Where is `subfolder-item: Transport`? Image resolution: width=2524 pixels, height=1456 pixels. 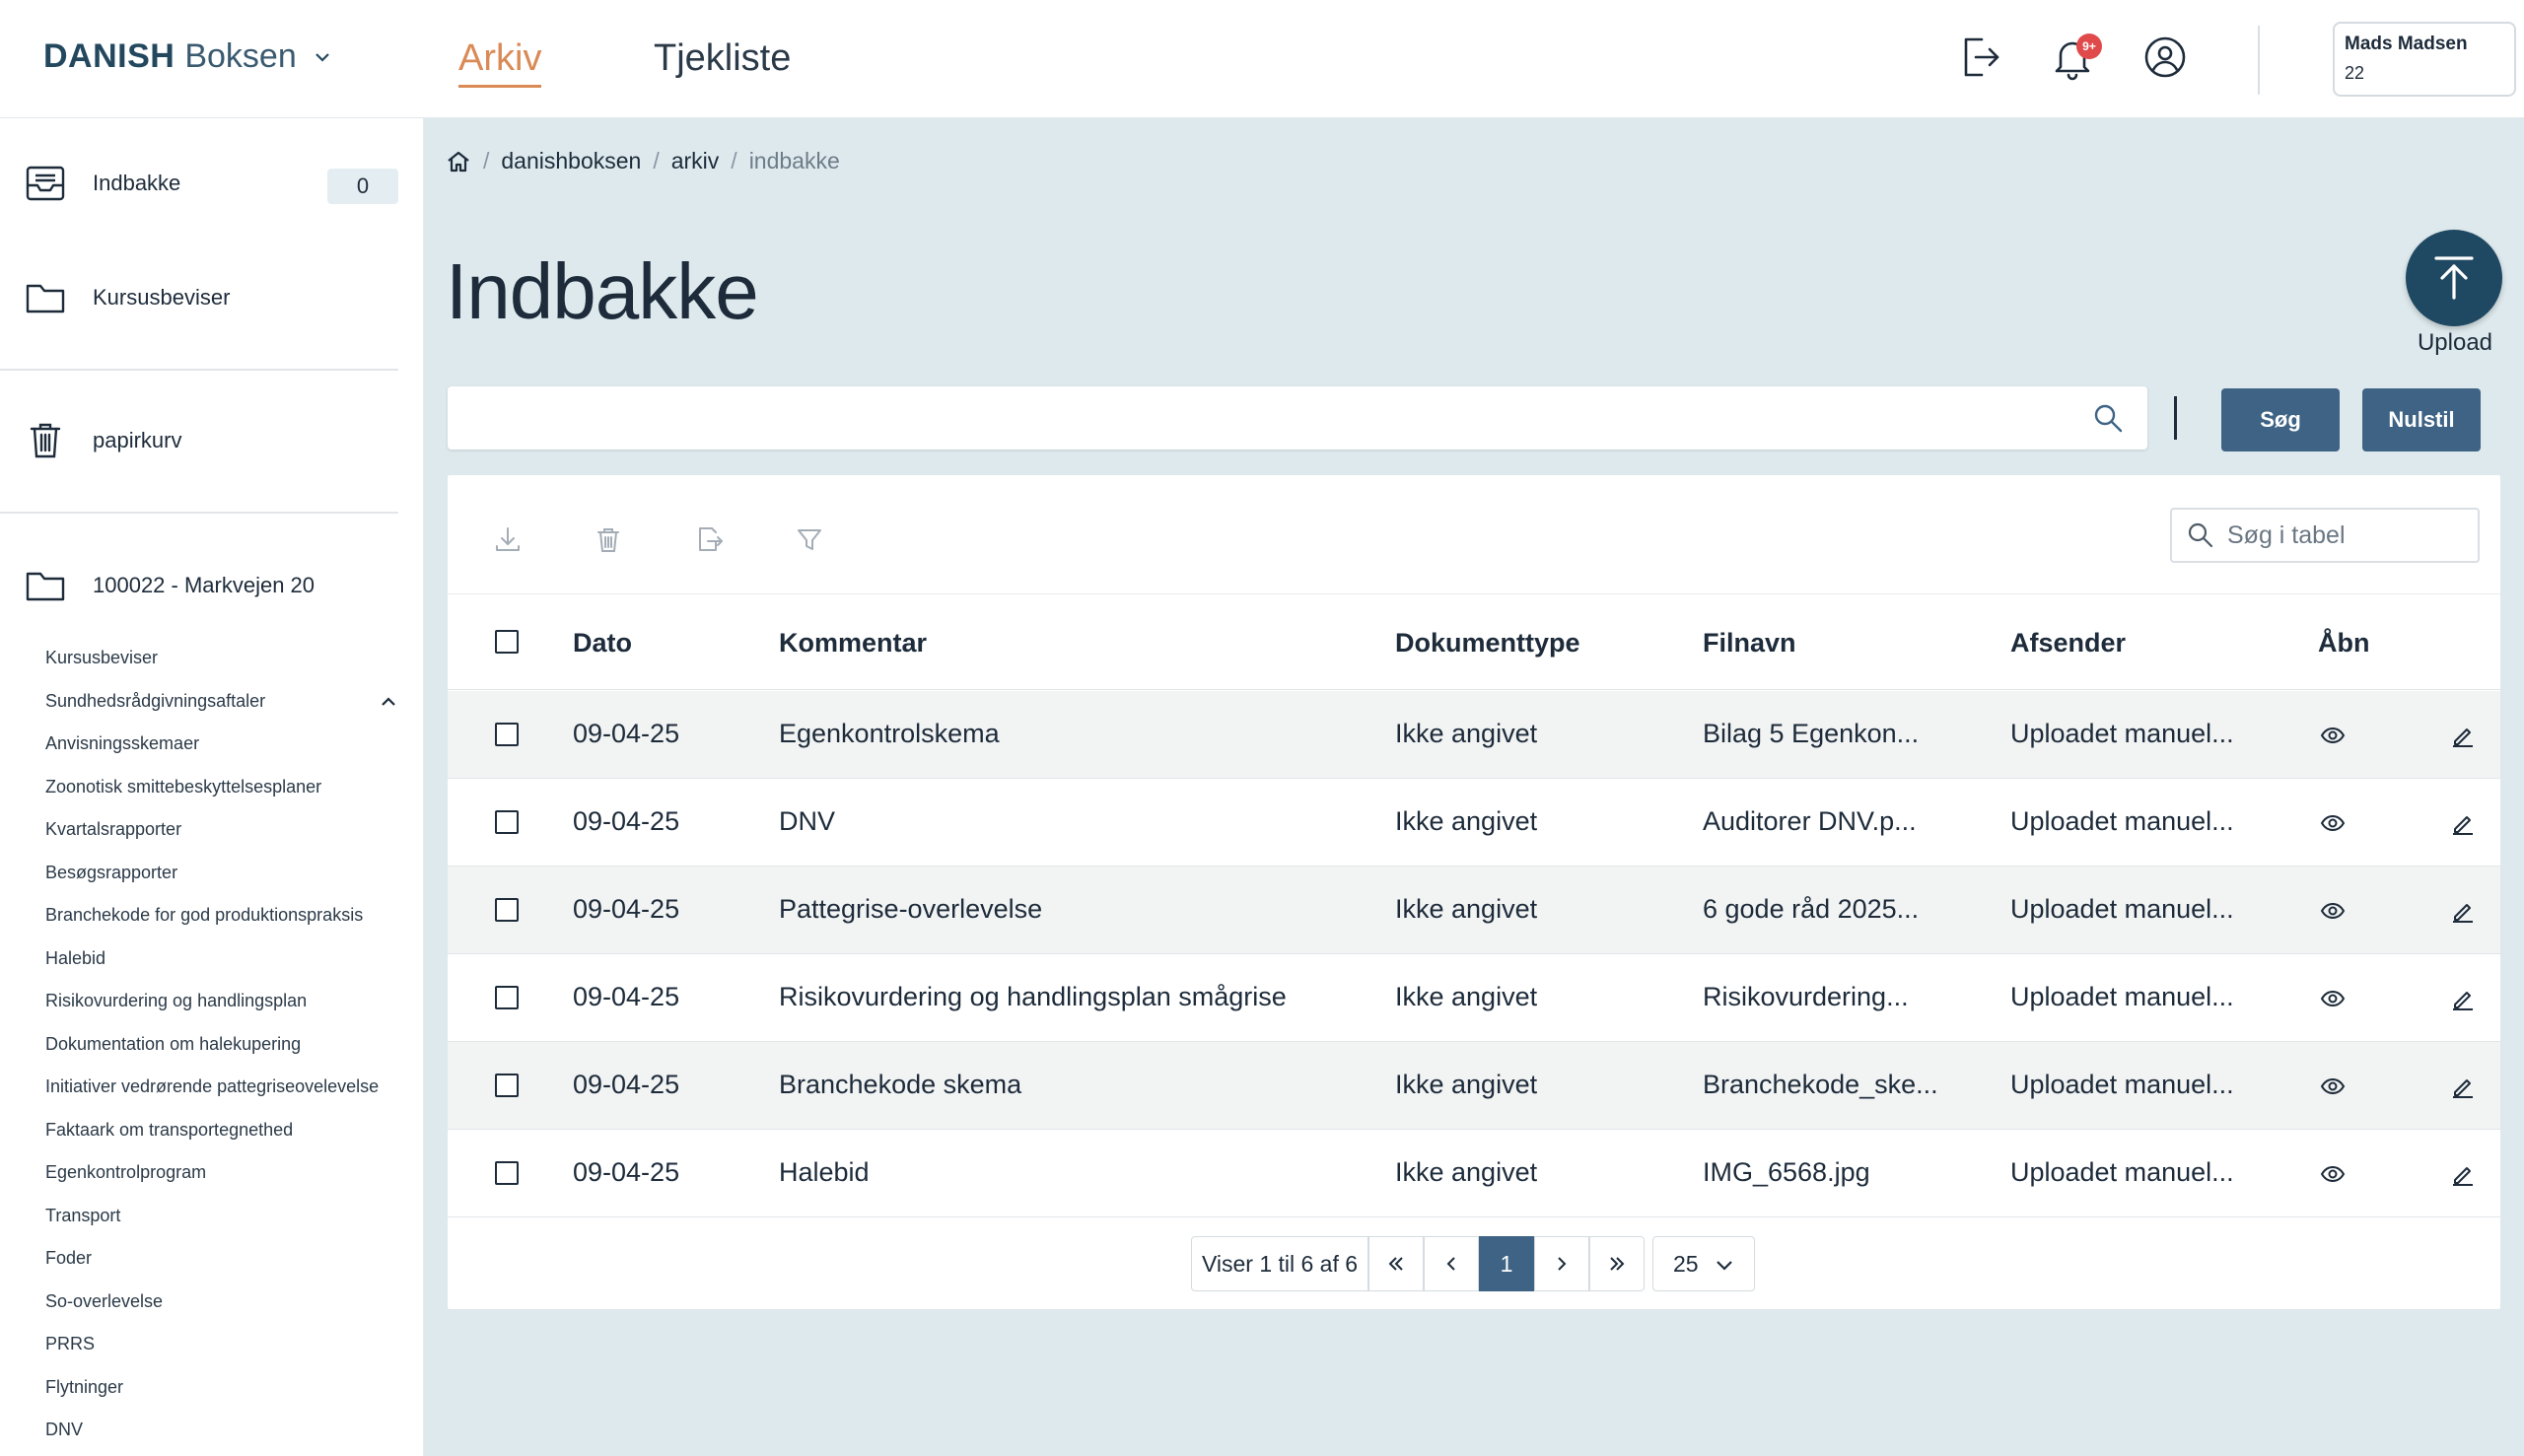 subfolder-item: Transport is located at coordinates (83, 1216).